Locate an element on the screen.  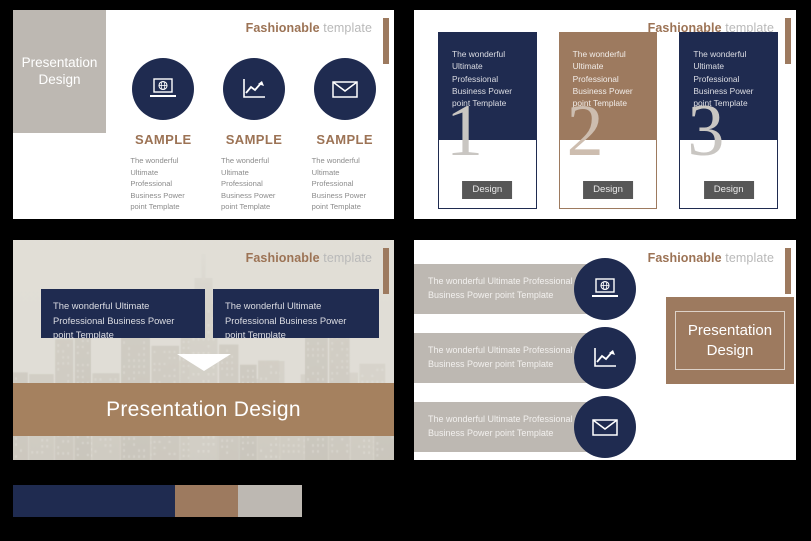
band-title: Presentation Design is located at coordinates (203, 409).